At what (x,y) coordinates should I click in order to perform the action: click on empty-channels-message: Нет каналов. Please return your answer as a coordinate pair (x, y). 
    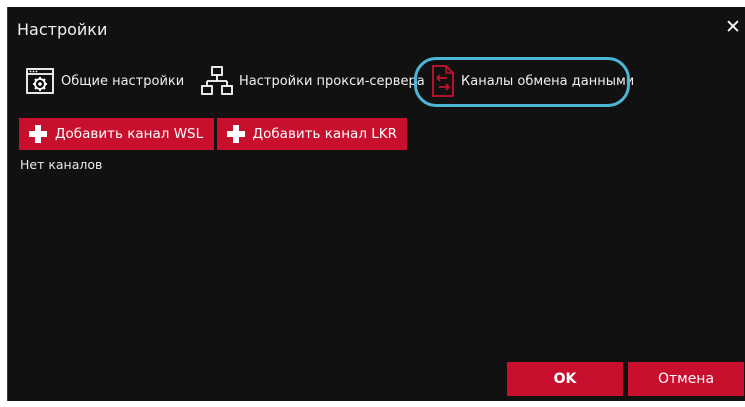
    Looking at the image, I should click on (61, 164).